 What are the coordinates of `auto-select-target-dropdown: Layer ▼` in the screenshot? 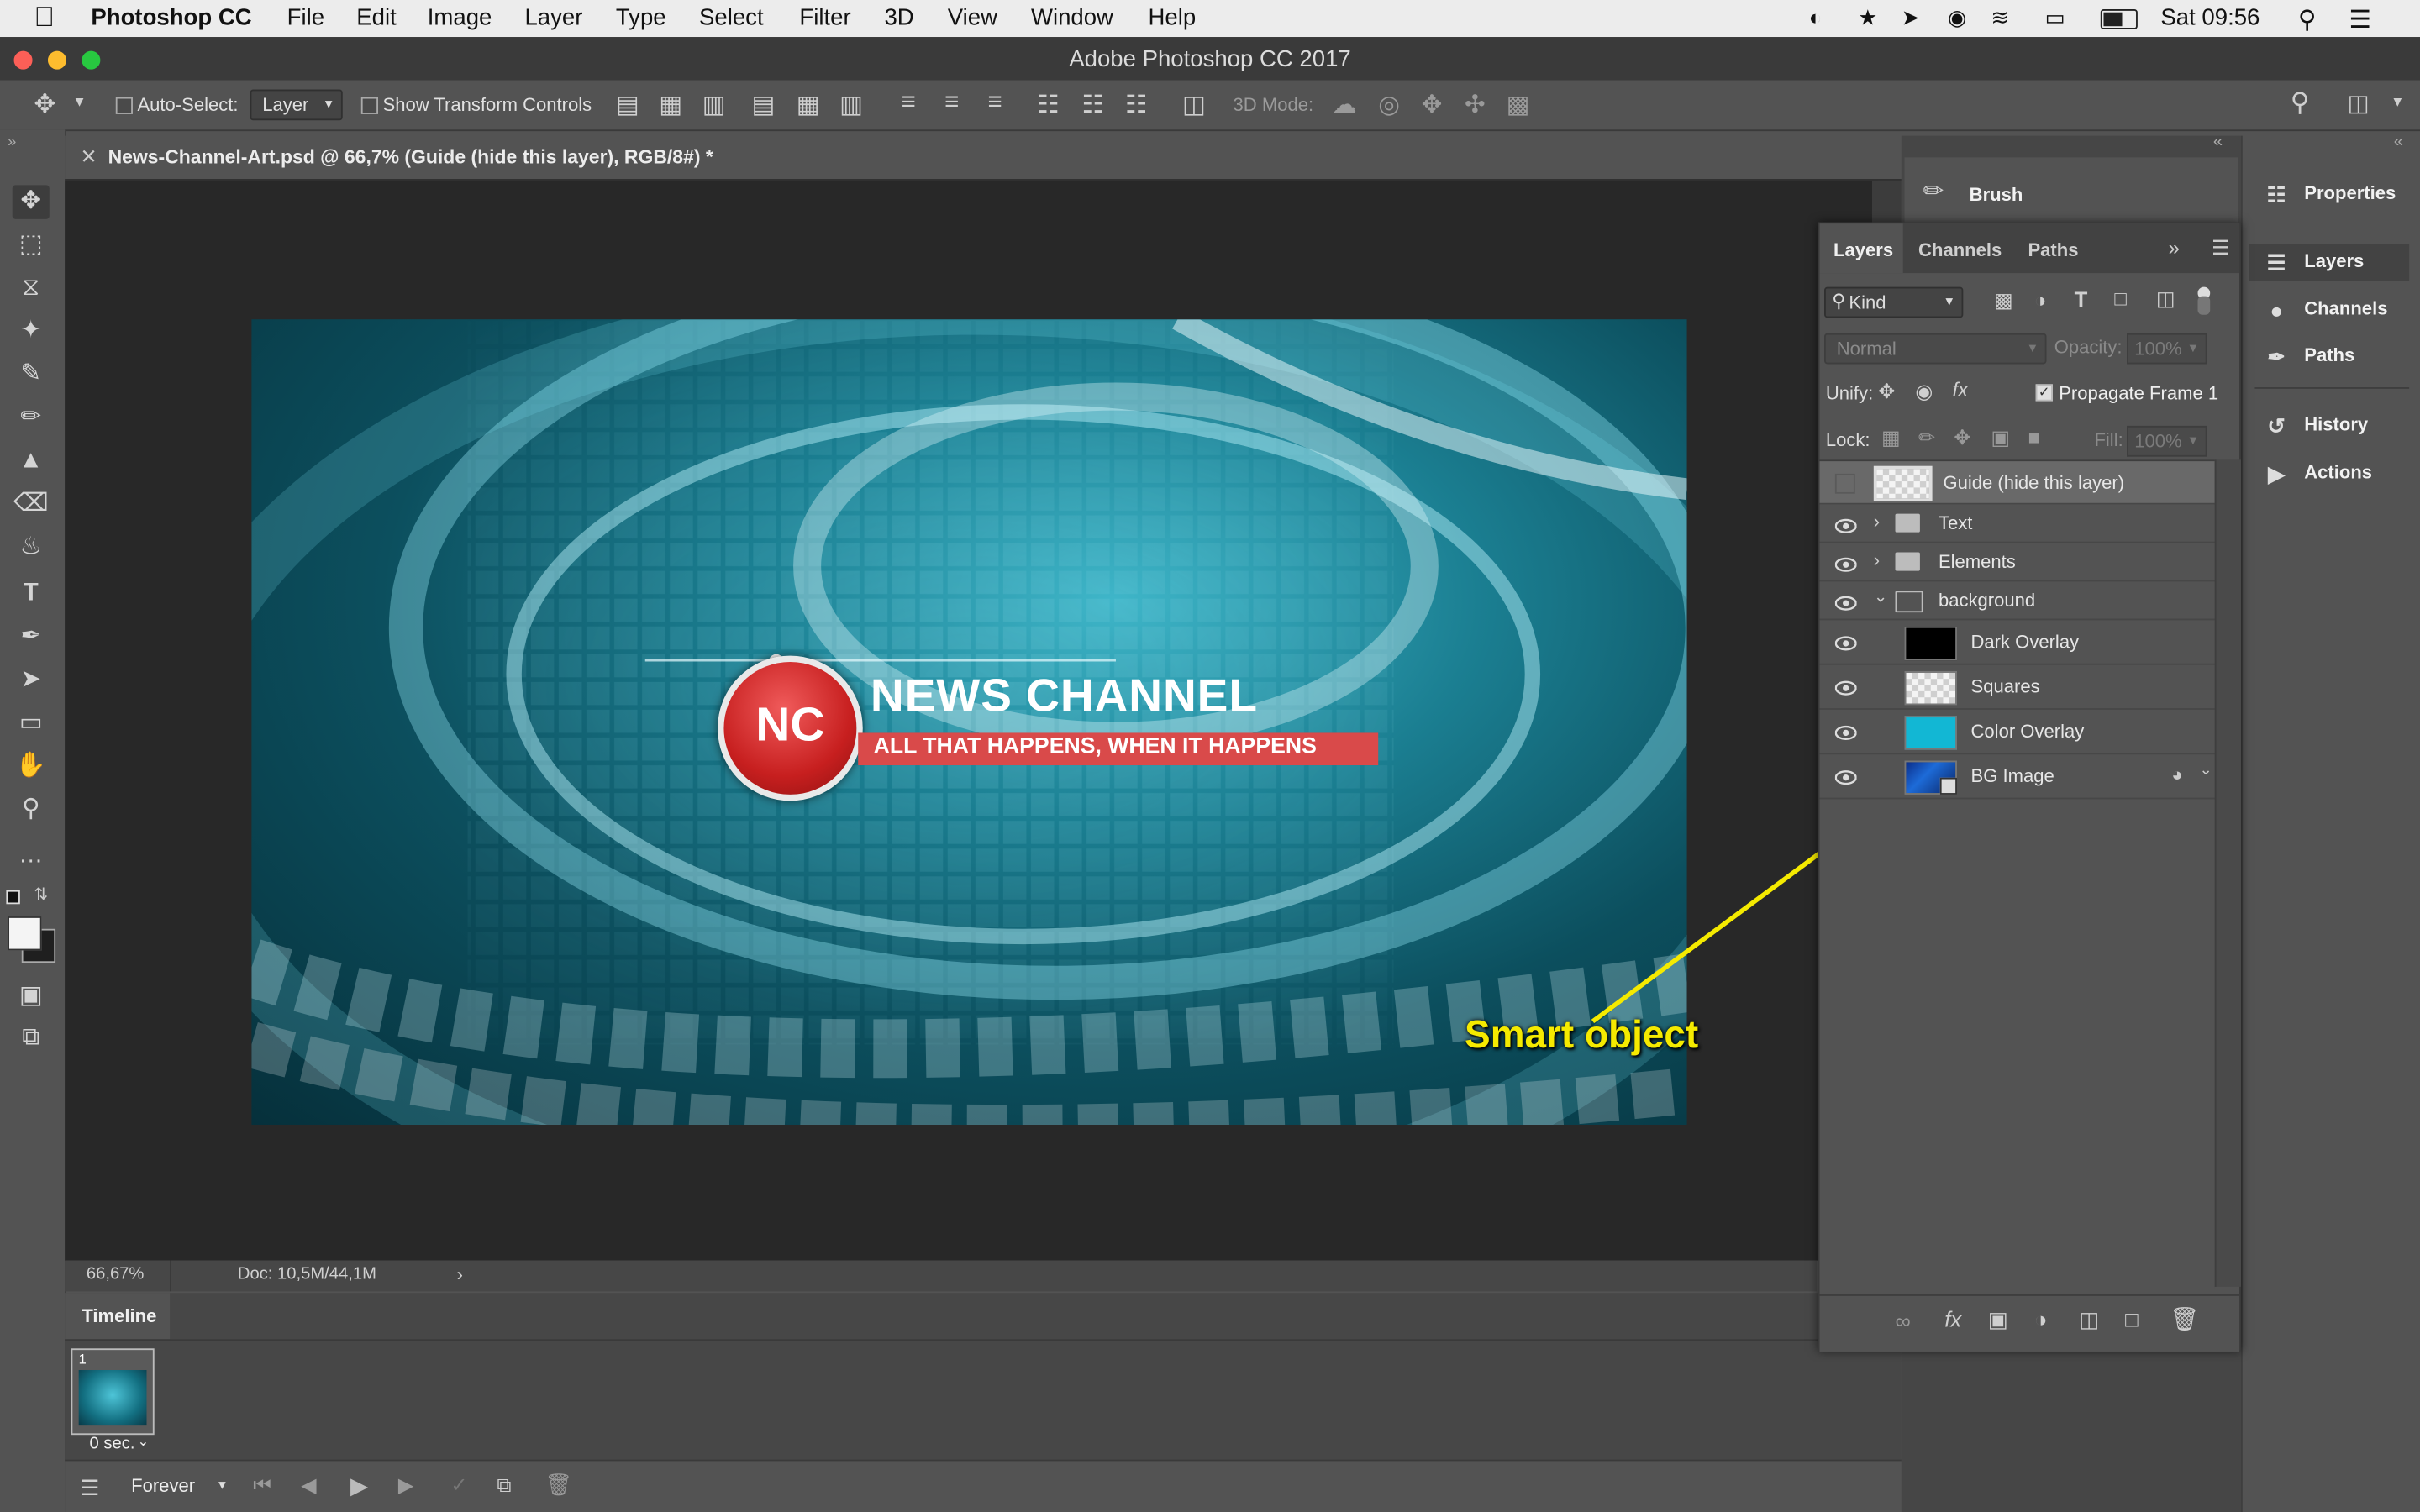 It's located at (296, 105).